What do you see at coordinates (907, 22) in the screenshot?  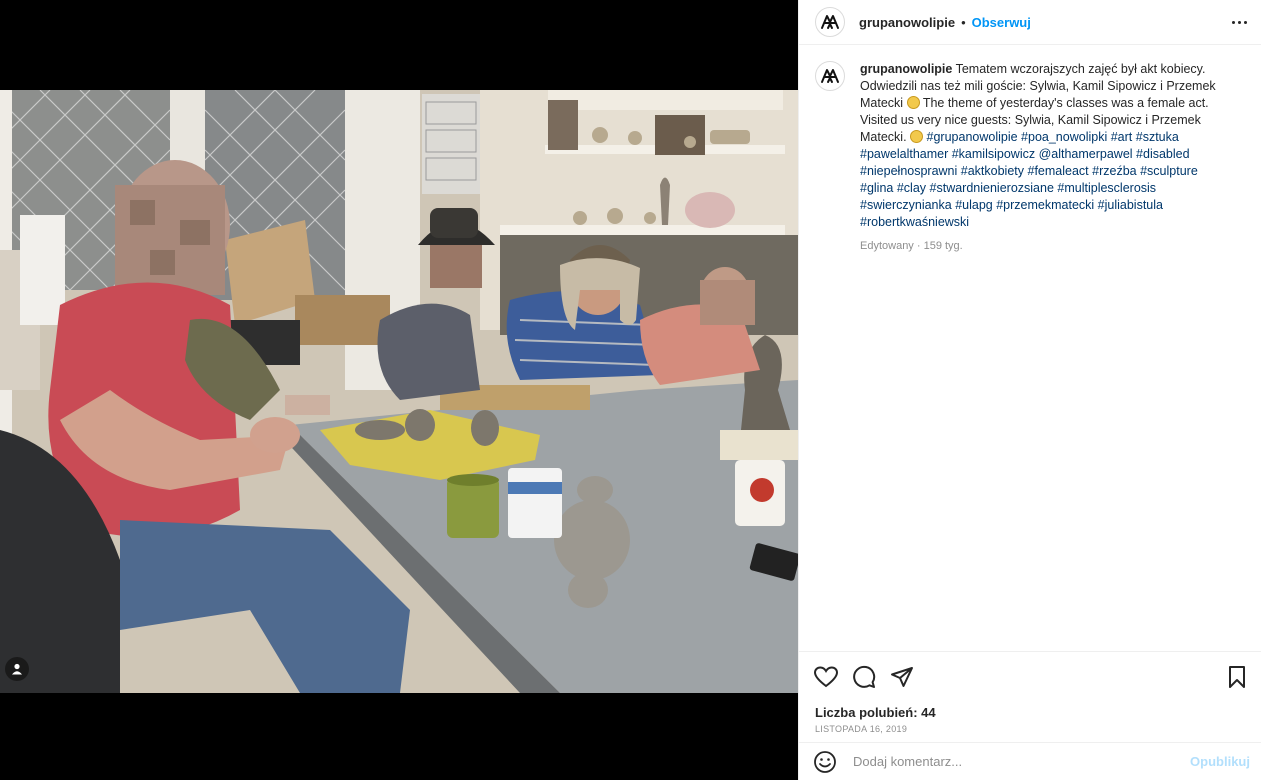 I see `header-username: grupanowolipie` at bounding box center [907, 22].